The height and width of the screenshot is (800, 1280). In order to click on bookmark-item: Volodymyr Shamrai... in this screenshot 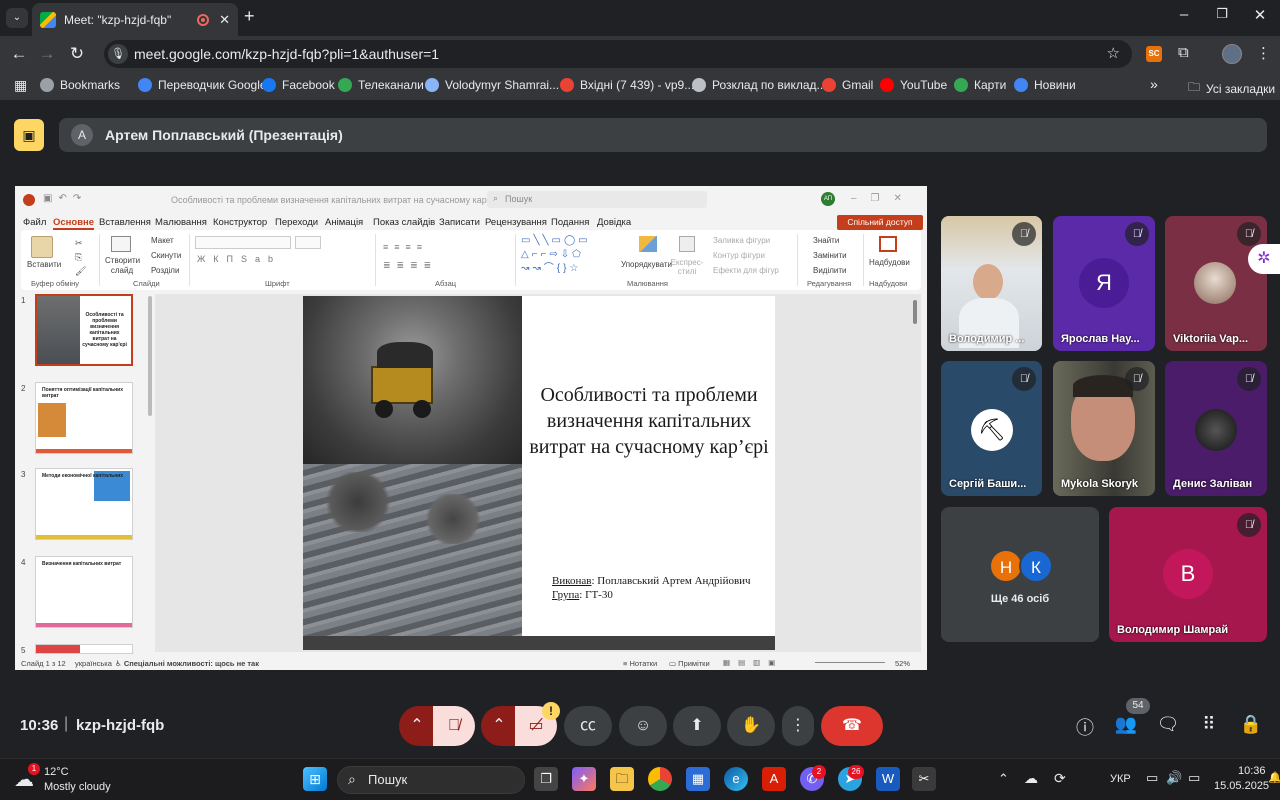, I will do `click(492, 85)`.